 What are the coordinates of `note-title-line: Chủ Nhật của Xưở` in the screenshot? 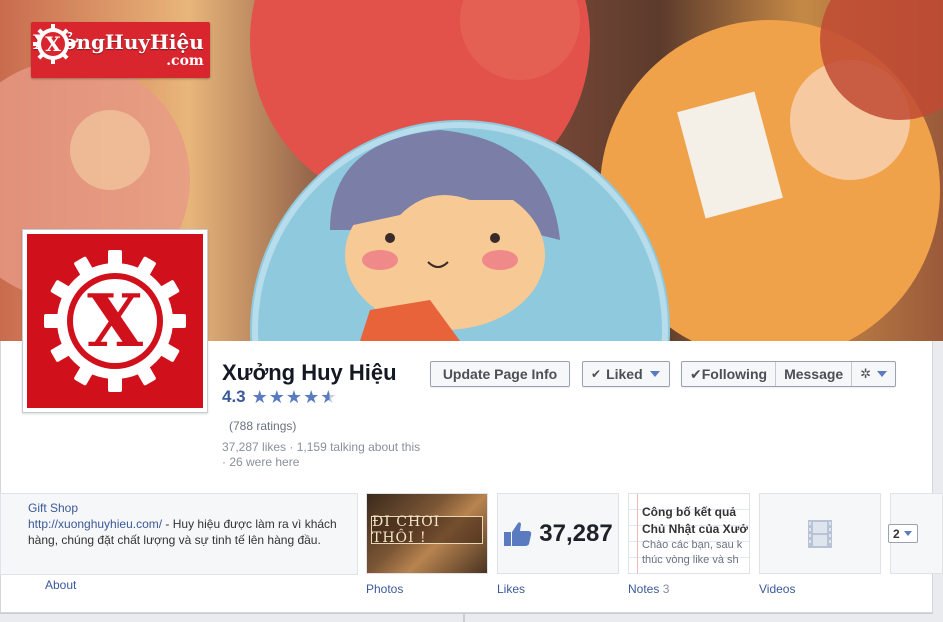 It's located at (695, 529).